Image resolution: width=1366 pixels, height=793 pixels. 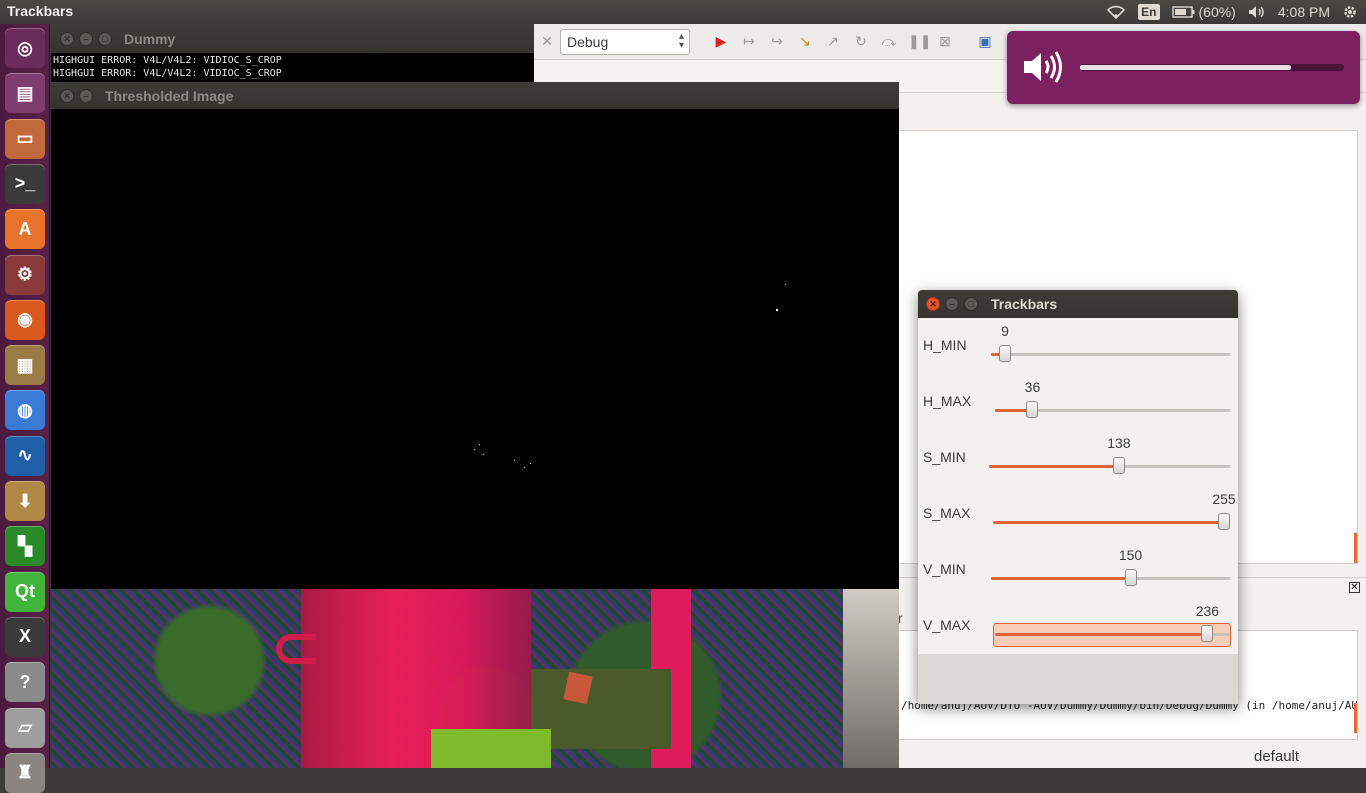 I want to click on step-into-icon: ↘, so click(x=805, y=41).